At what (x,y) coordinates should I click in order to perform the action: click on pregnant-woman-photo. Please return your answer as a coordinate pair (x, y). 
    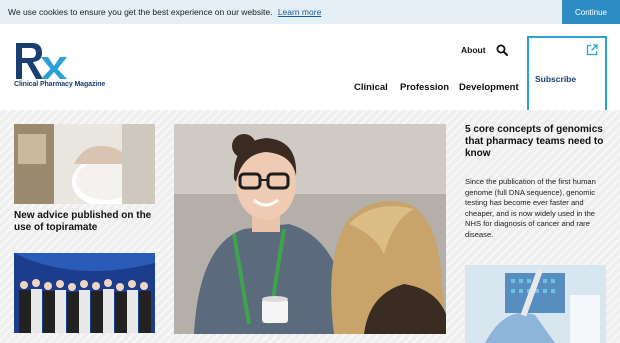
    Looking at the image, I should click on (84, 164).